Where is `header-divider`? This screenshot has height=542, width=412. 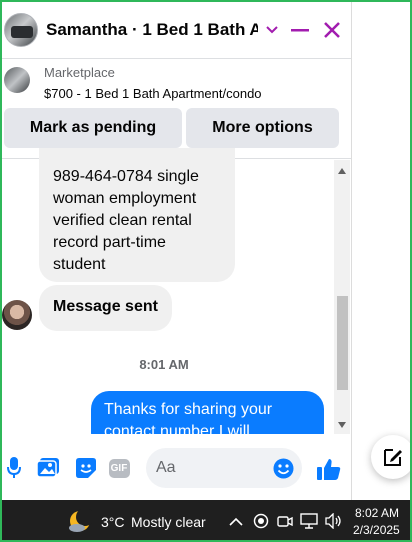
header-divider is located at coordinates (176, 58).